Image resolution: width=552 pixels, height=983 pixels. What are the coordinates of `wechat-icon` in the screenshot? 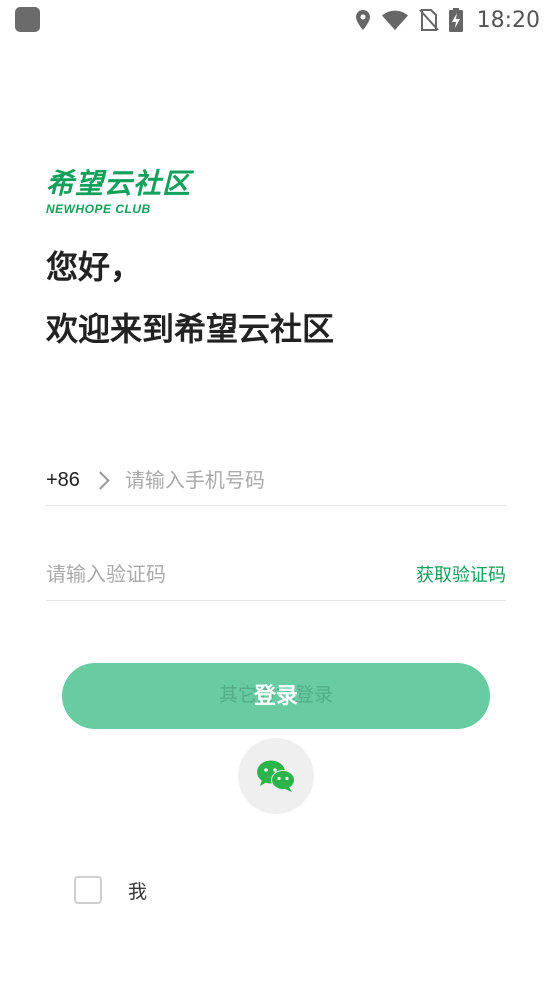 It's located at (276, 776).